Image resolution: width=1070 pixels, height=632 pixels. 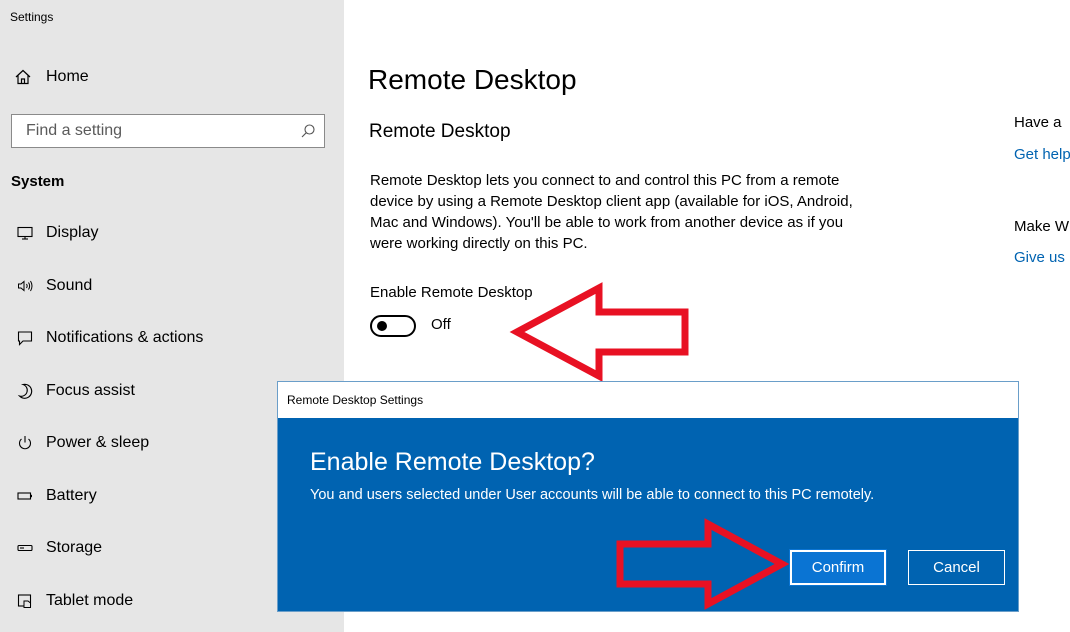 What do you see at coordinates (452, 462) in the screenshot?
I see `dialog-heading: Enable Remote Desktop?` at bounding box center [452, 462].